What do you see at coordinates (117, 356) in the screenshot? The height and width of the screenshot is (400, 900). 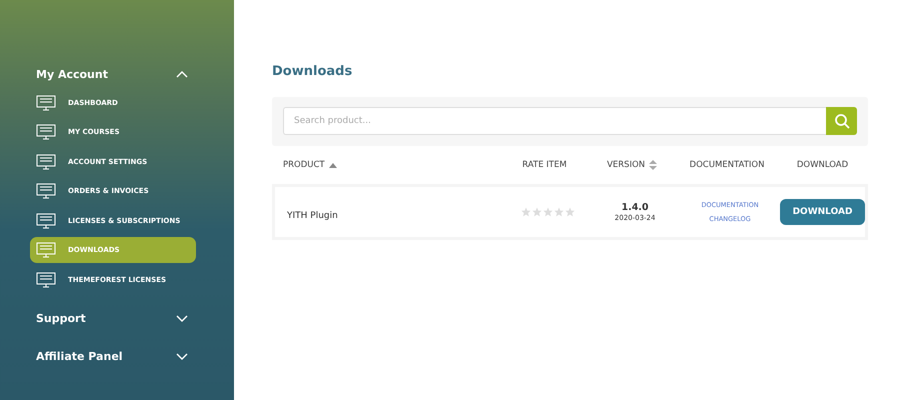 I see `section-header: Affiliate Panel` at bounding box center [117, 356].